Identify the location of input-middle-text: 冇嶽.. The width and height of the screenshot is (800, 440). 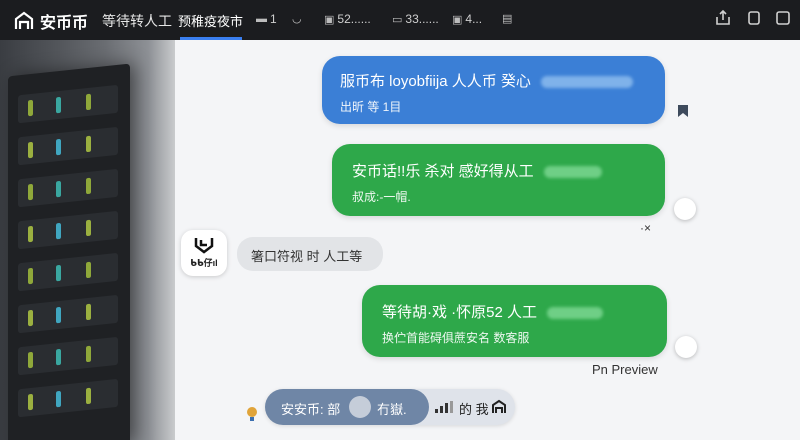
(392, 409).